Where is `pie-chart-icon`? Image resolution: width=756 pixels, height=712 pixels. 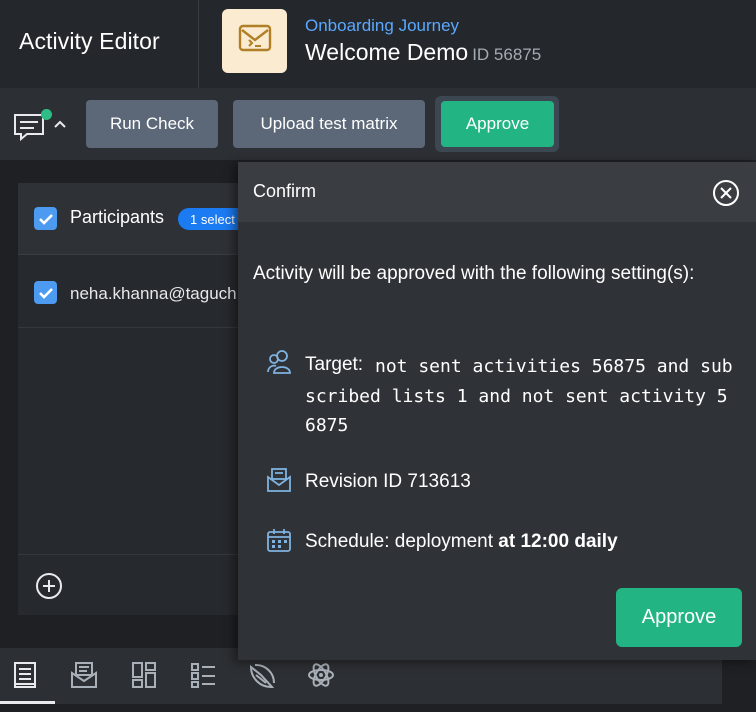 pie-chart-icon is located at coordinates (262, 675).